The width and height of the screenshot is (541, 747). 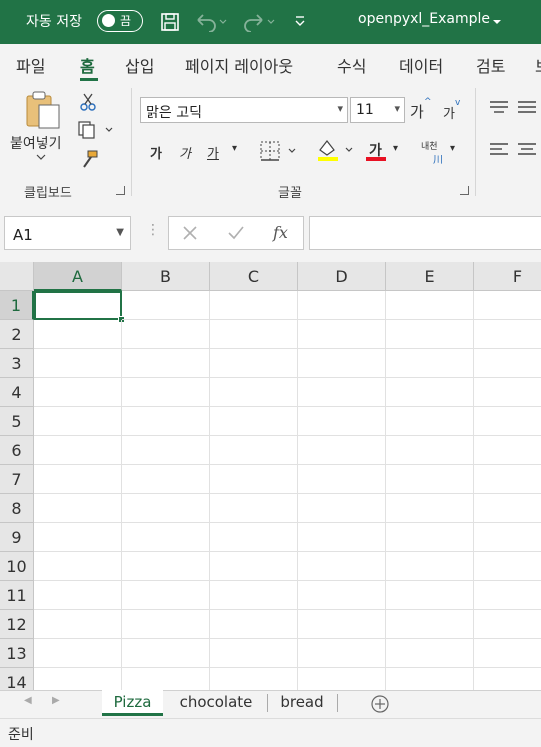 I want to click on cell-c14, so click(x=254, y=679).